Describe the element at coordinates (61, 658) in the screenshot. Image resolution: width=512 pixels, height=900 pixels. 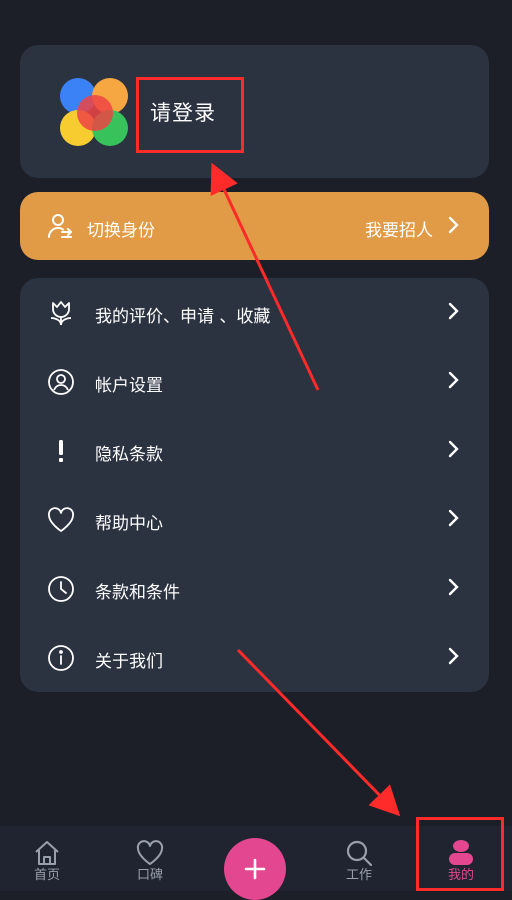
I see `info-icon` at that location.